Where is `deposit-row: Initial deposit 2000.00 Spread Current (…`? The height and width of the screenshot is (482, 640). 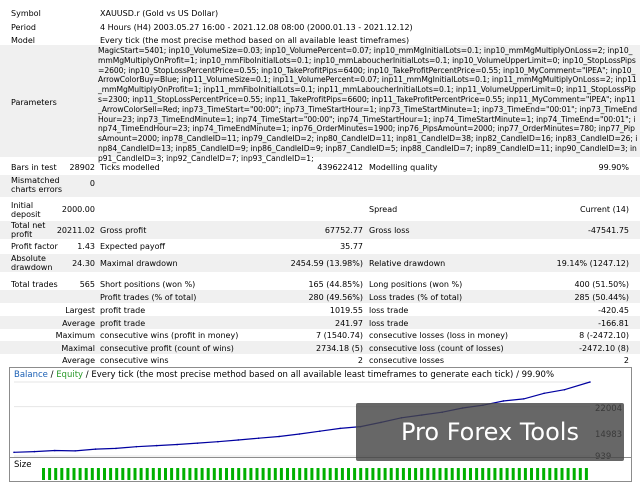
deposit-row: Initial deposit 2000.00 Spread Current (… is located at coordinates (320, 210).